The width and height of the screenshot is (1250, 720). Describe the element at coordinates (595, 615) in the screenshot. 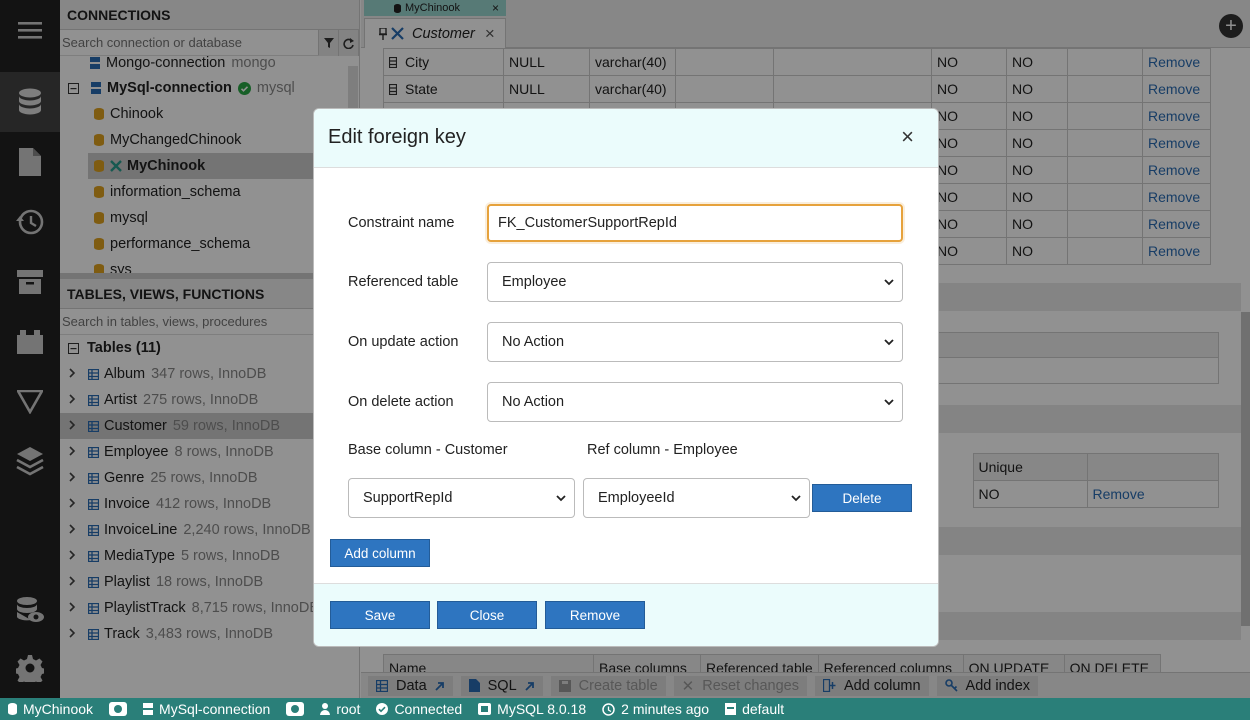

I see `remove-button: Remove` at that location.